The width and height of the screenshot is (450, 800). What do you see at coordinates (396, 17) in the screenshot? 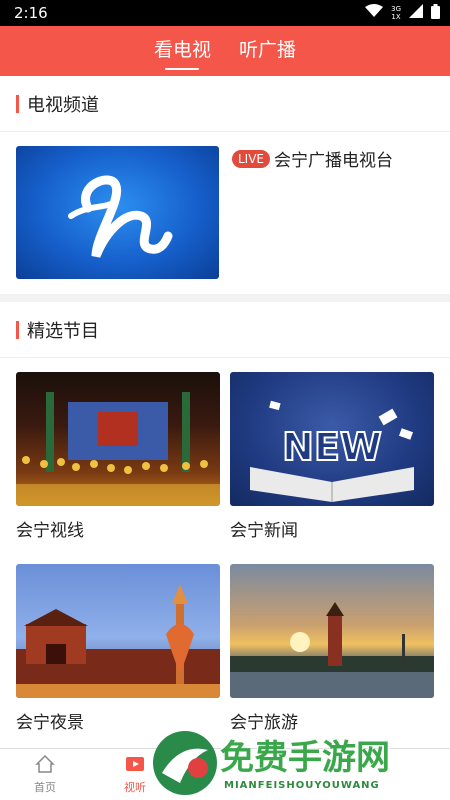
I see `network-type-bottom: 1X` at bounding box center [396, 17].